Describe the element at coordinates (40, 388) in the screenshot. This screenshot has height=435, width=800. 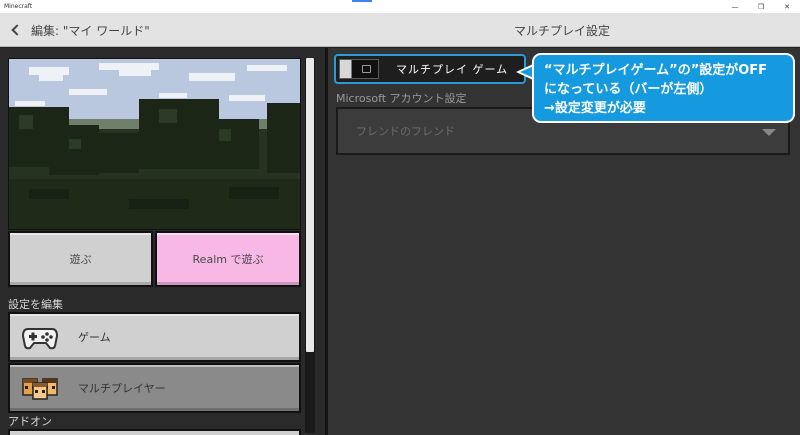
I see `players-icon` at that location.